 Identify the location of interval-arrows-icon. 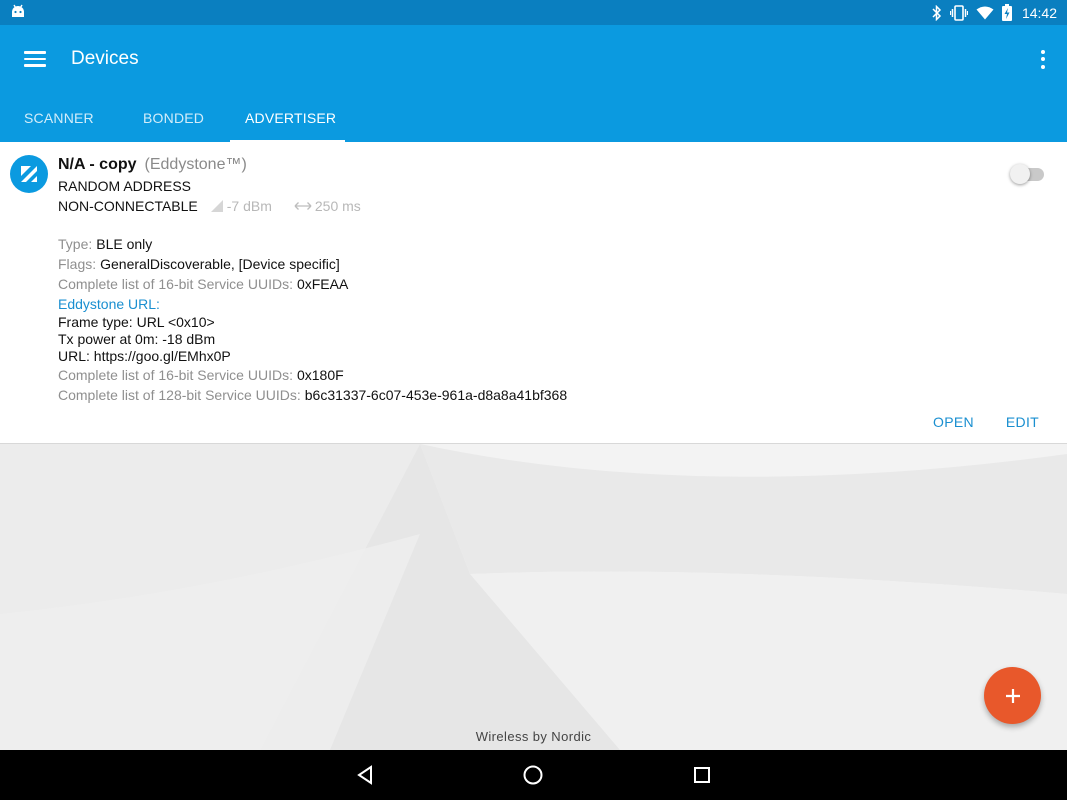
(303, 206).